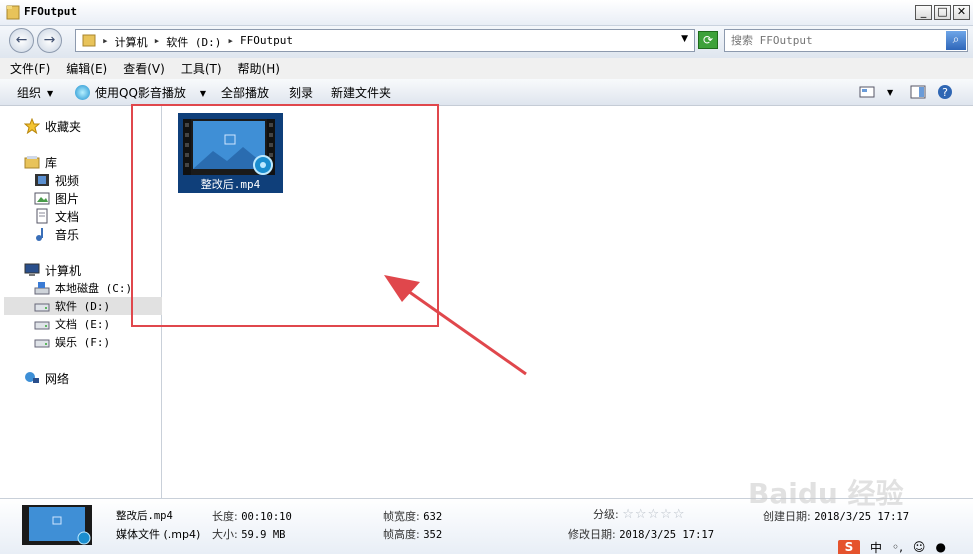 The image size is (973, 554). I want to click on nav-drive-c-label: 本地磁盘 (C:), so click(94, 288).